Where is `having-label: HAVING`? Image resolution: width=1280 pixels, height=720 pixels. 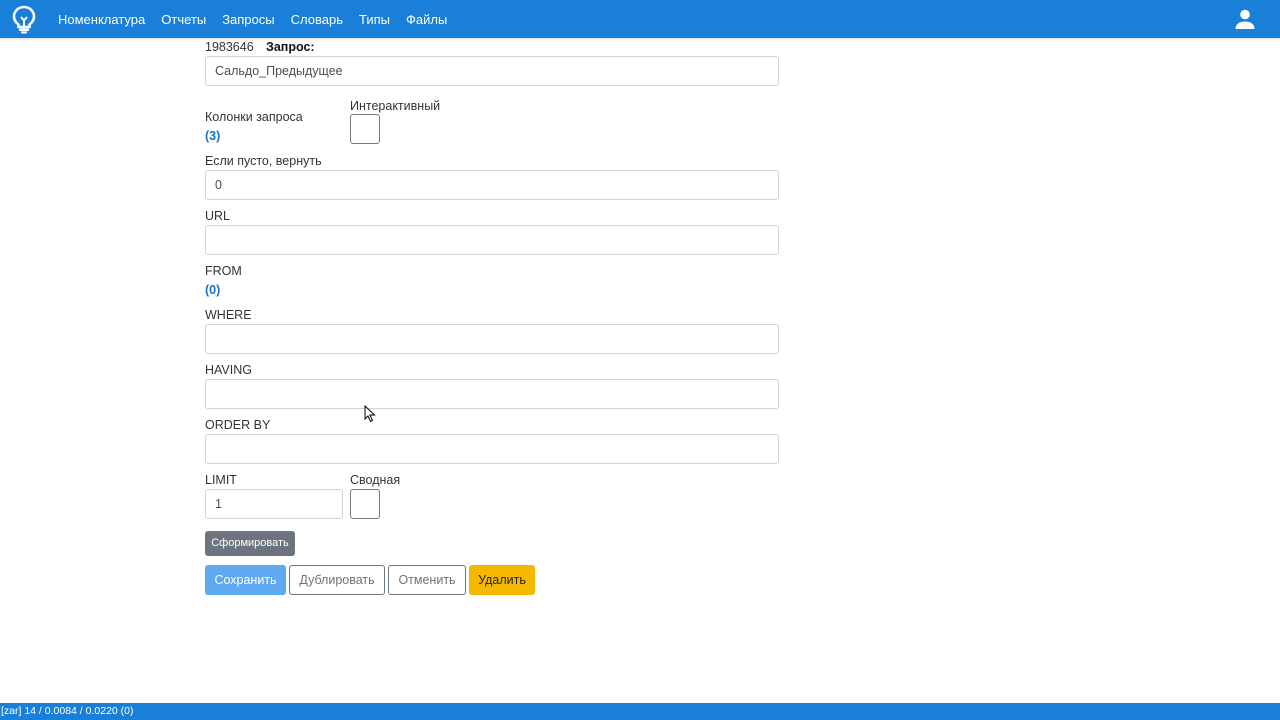 having-label: HAVING is located at coordinates (228, 370).